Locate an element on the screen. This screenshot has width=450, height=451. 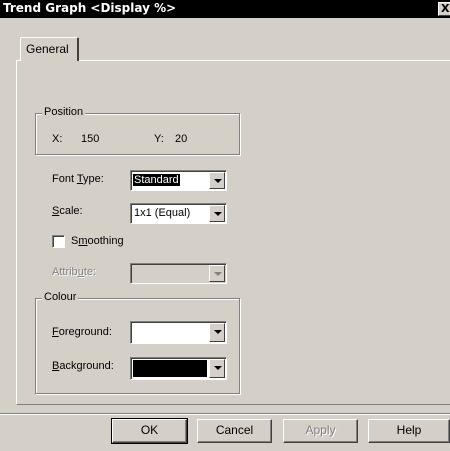
ok-button: OK is located at coordinates (149, 431).